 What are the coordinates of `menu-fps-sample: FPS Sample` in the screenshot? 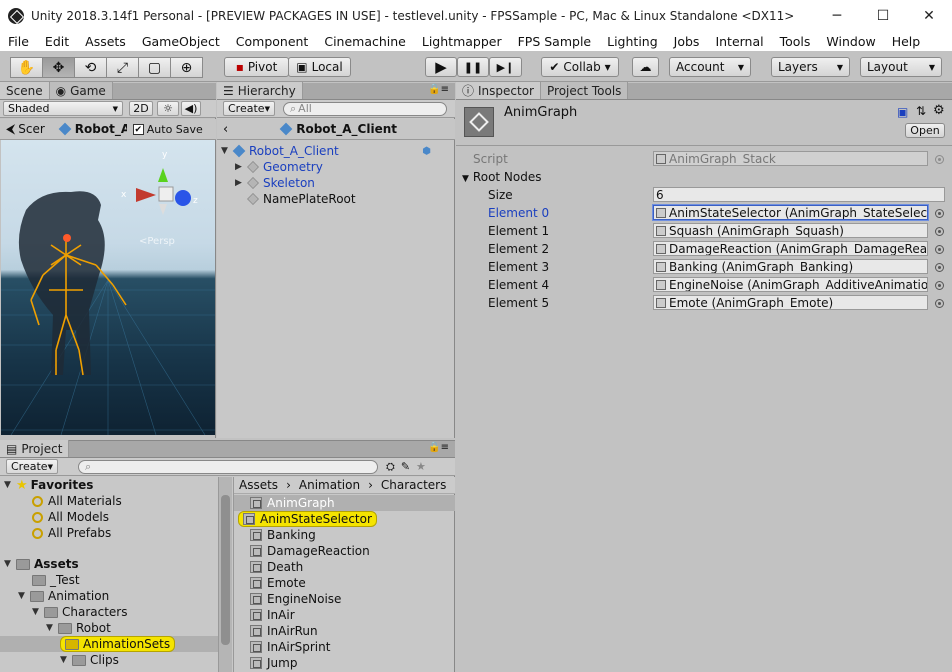 It's located at (555, 41).